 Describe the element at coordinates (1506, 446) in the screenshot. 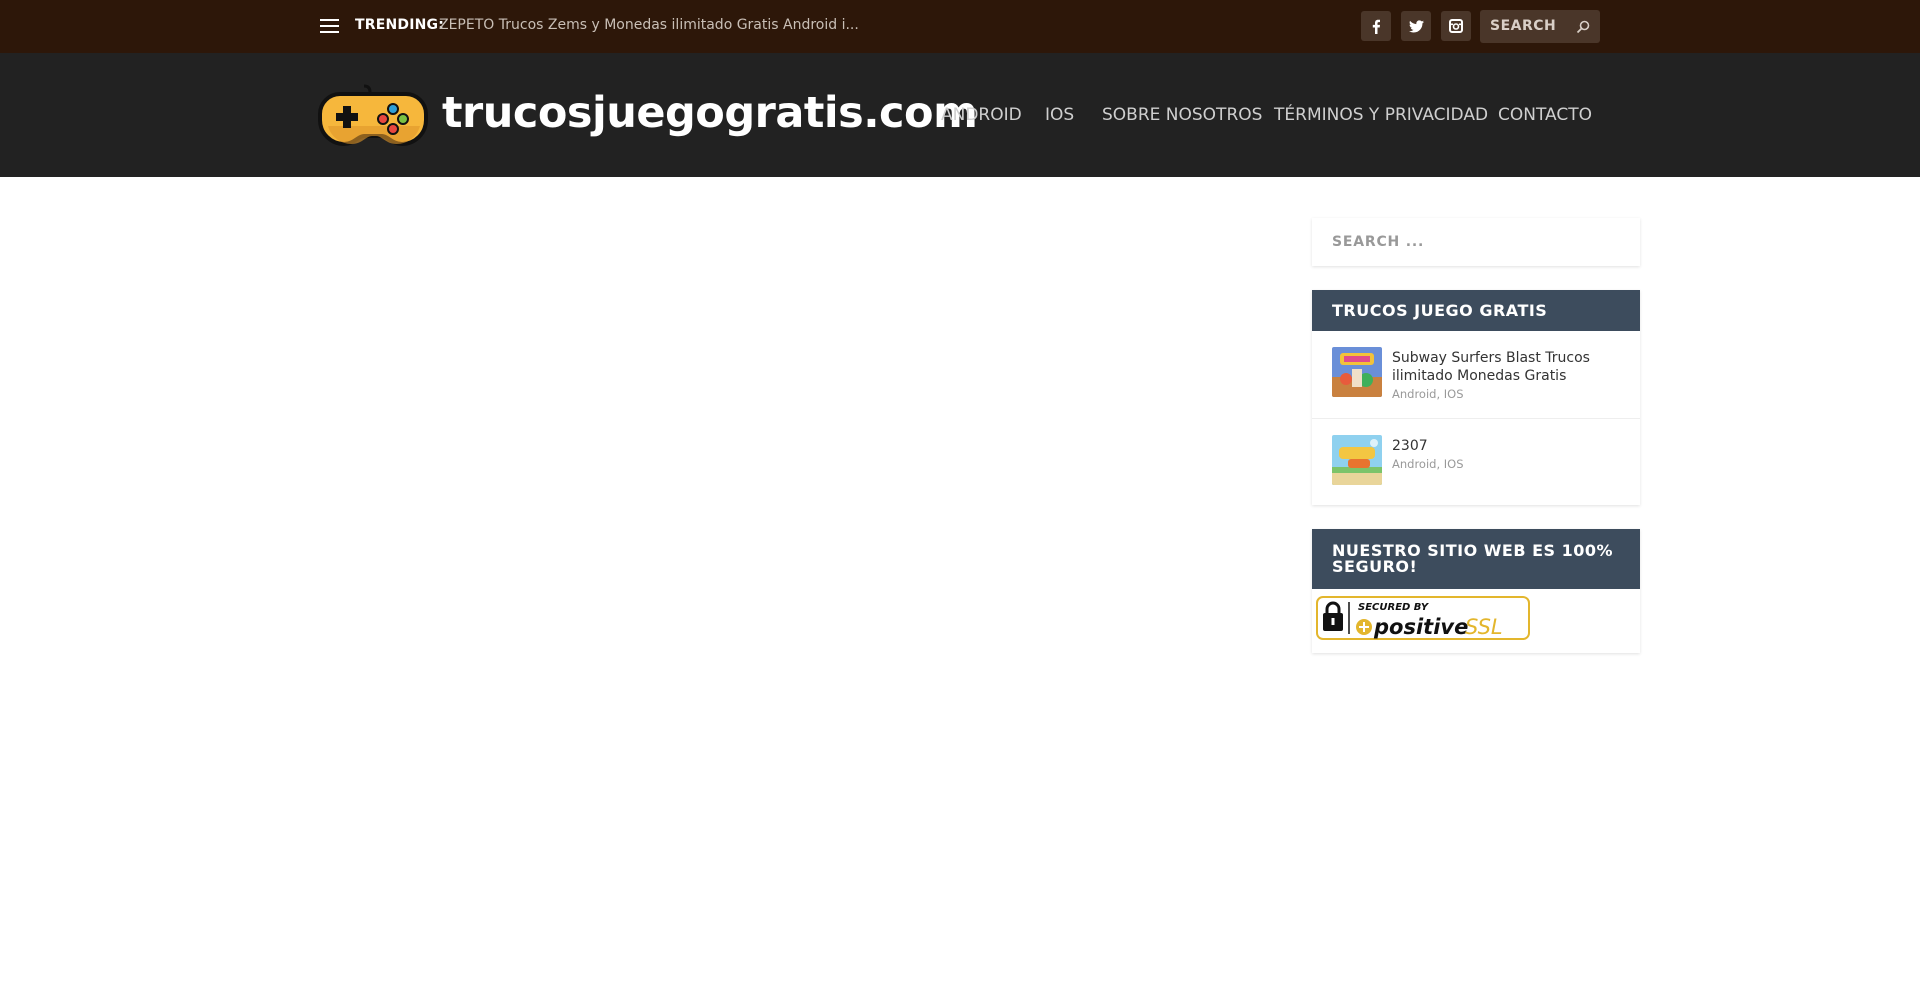

I see `post-title: 2307` at that location.